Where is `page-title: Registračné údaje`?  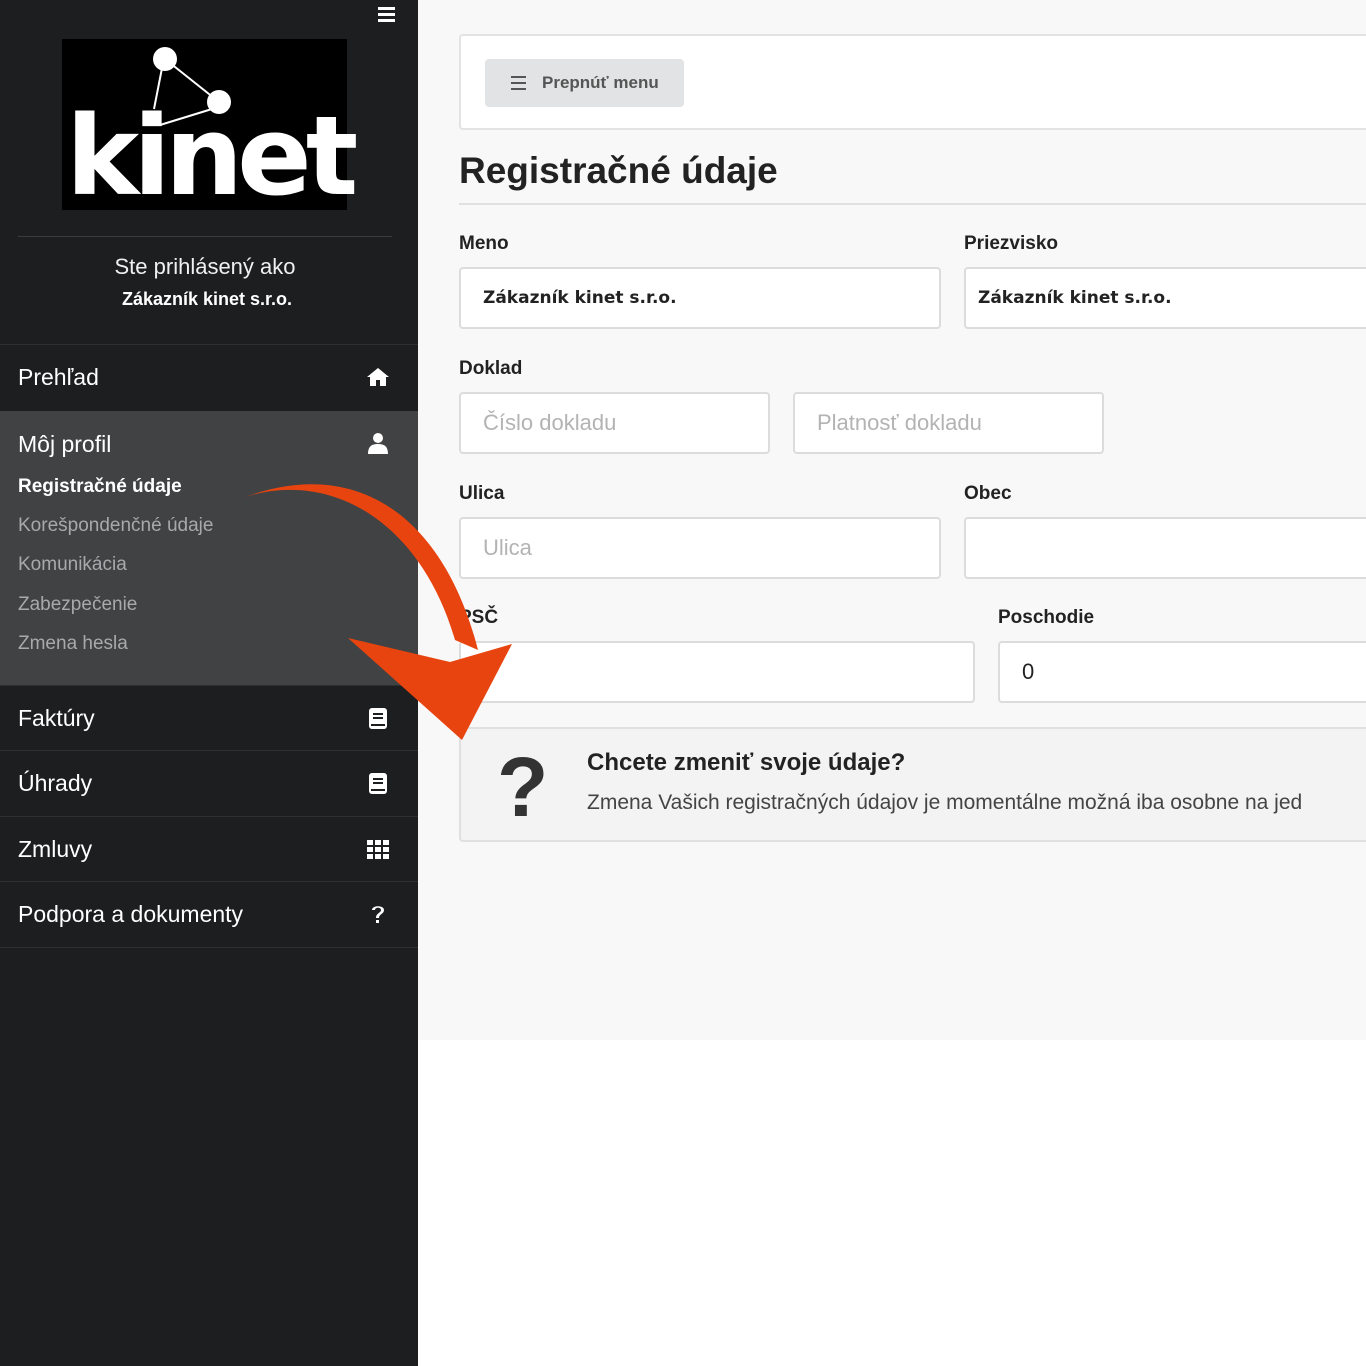
page-title: Registračné údaje is located at coordinates (618, 170).